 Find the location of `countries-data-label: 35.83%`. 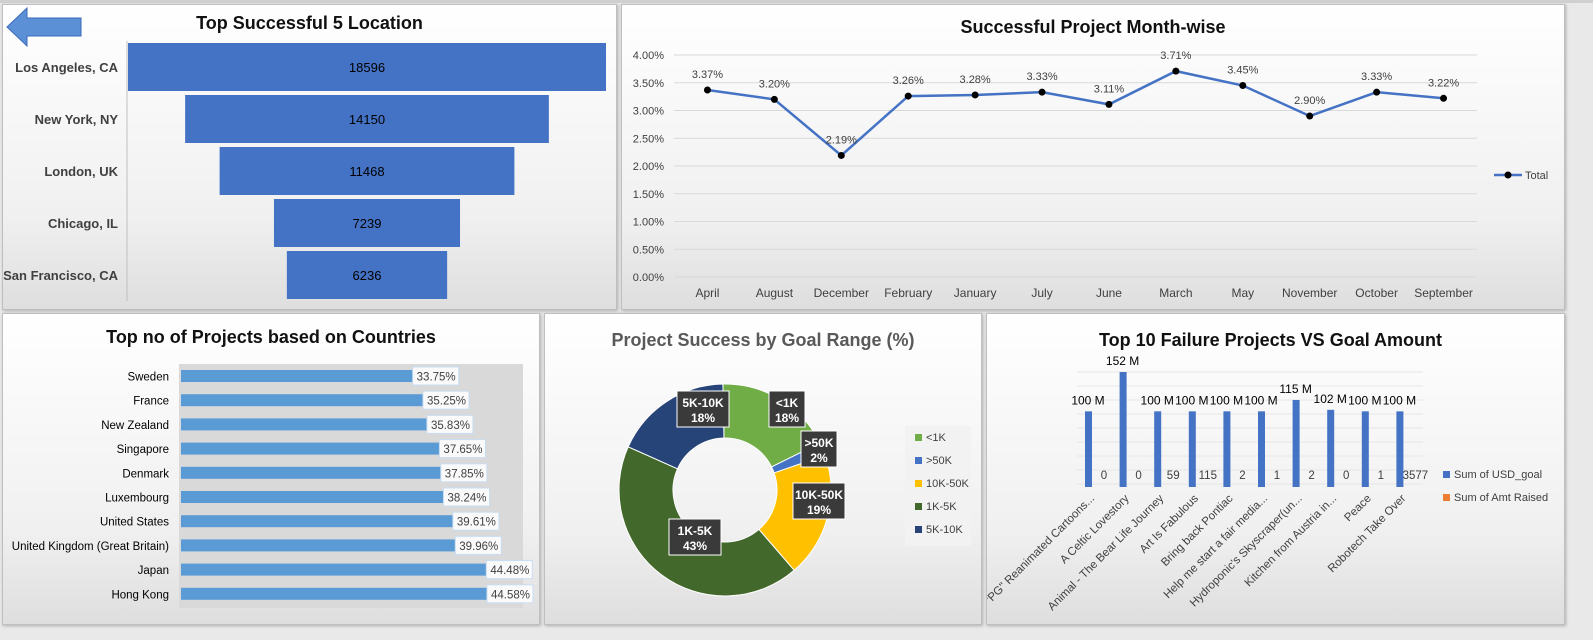

countries-data-label: 35.83% is located at coordinates (450, 426).